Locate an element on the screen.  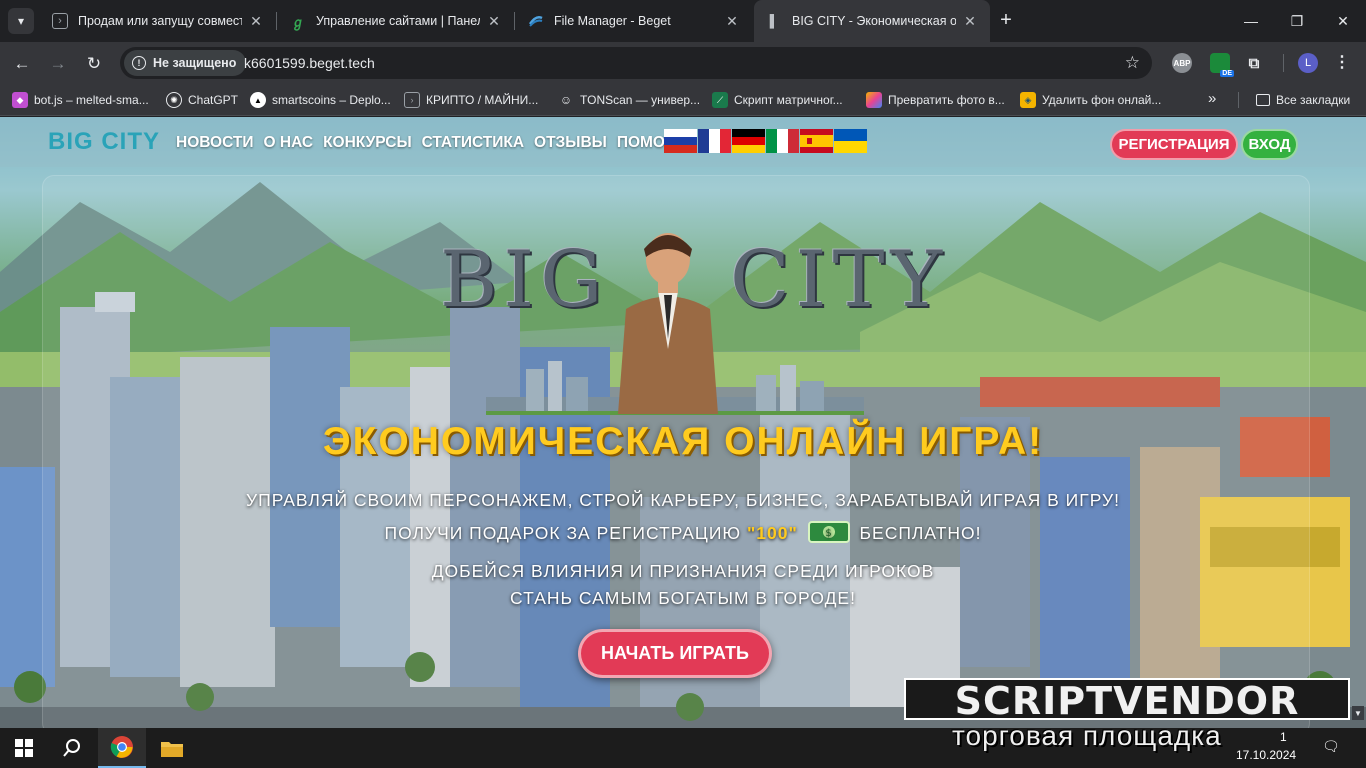
nav-contests: КОНКУРСЫ is located at coordinates (367, 143).